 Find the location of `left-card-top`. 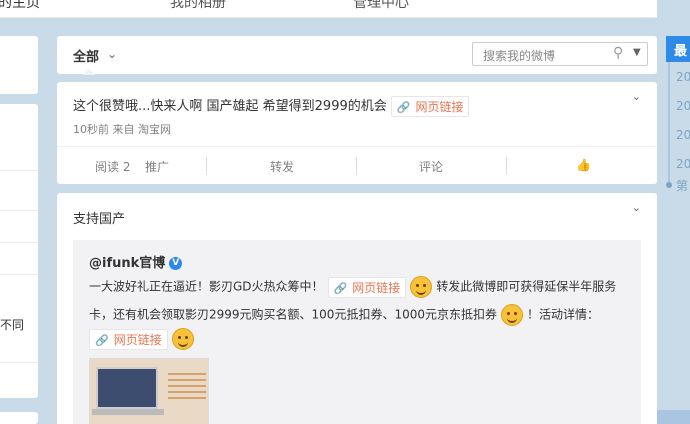

left-card-top is located at coordinates (19, 65).